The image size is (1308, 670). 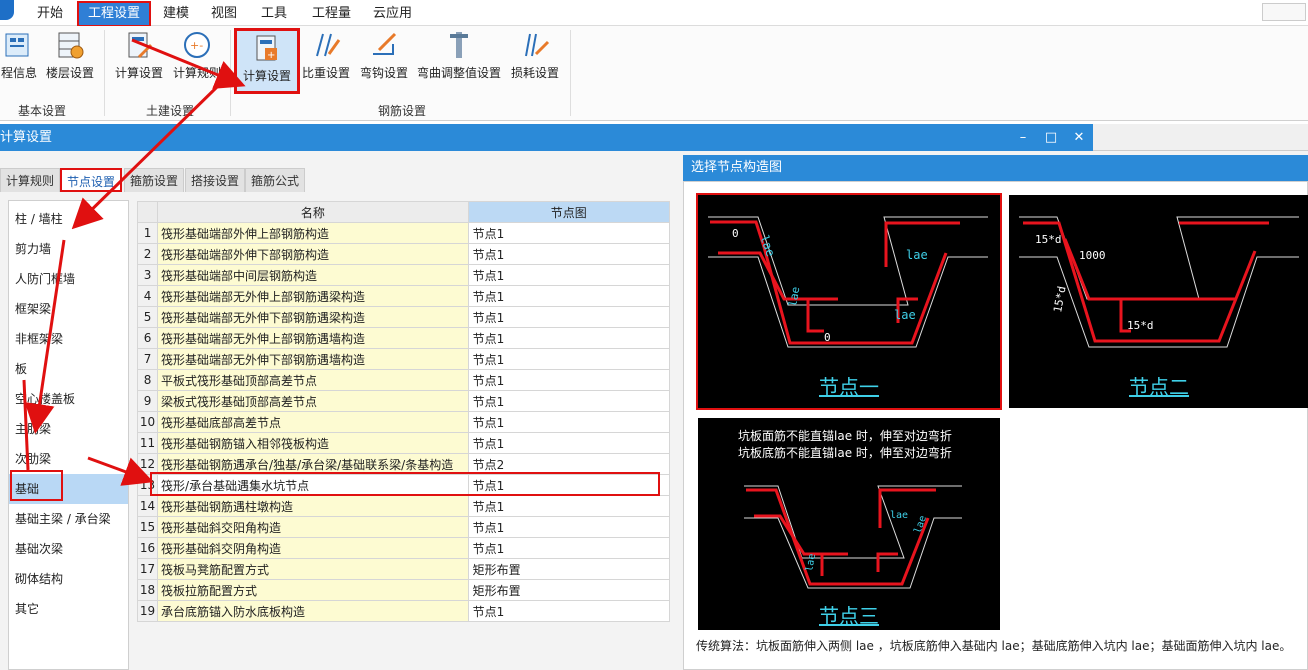 What do you see at coordinates (459, 60) in the screenshot?
I see `bend-adjust-settings-button: 弯曲调整值设置` at bounding box center [459, 60].